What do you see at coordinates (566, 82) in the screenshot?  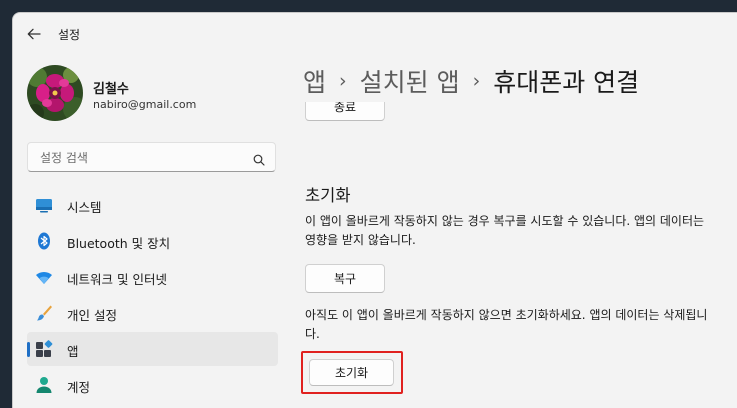 I see `page-title: 휴대폰과 연결` at bounding box center [566, 82].